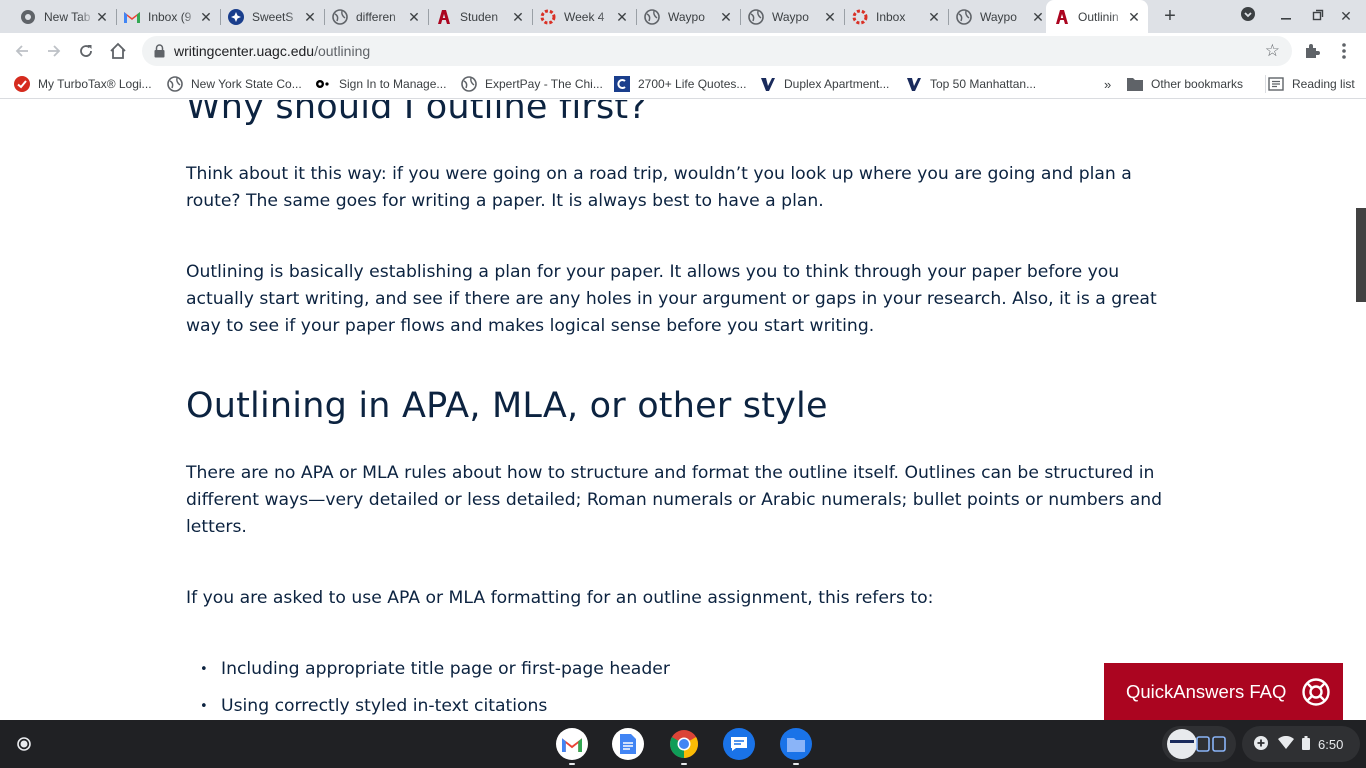 Image resolution: width=1366 pixels, height=768 pixels. I want to click on scrollbar-thumb, so click(1361, 255).